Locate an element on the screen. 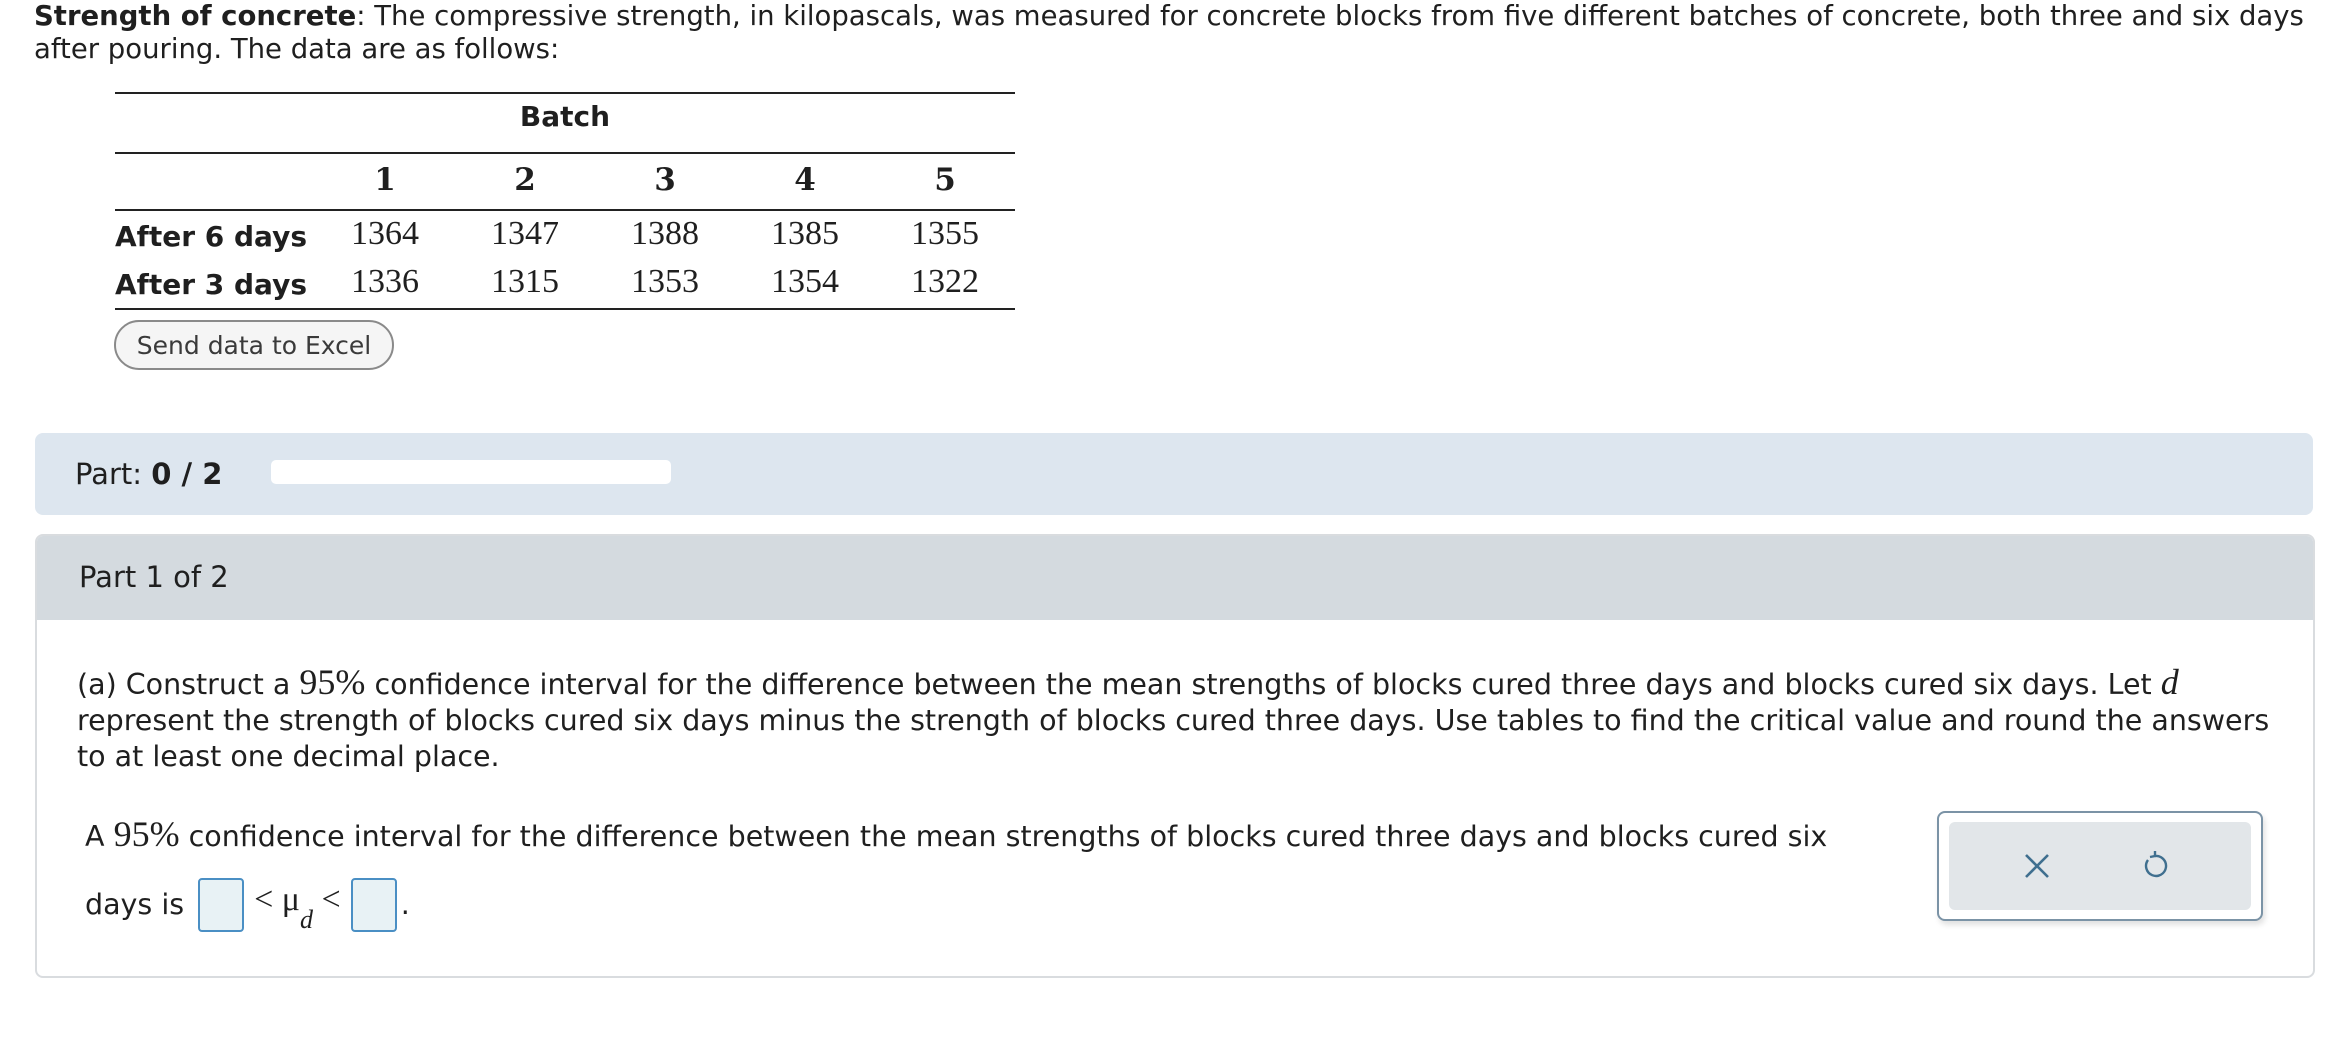 The image size is (2336, 1054). column-header: 2 is located at coordinates (525, 180).